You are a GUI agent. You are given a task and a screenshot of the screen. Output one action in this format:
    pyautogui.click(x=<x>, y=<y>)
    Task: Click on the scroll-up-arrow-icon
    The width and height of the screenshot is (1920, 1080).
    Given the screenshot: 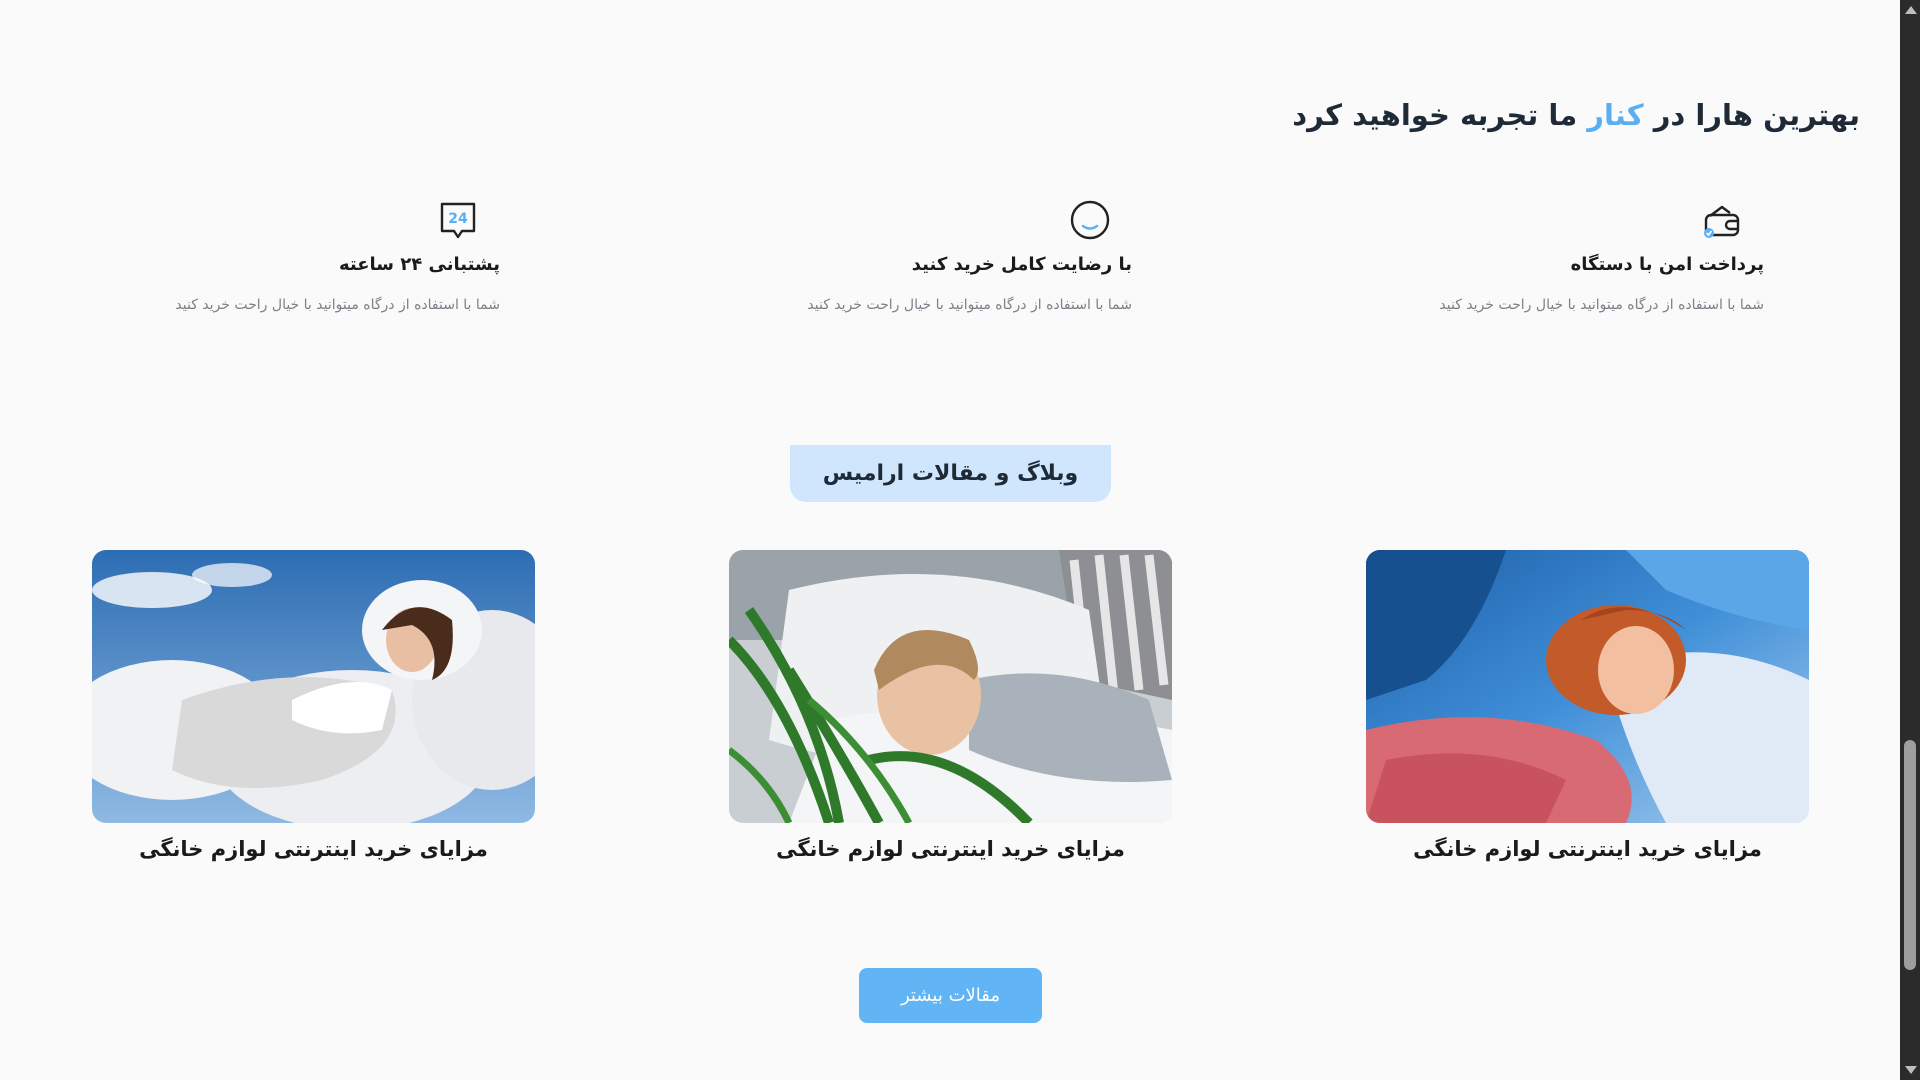 What is the action you would take?
    pyautogui.click(x=1911, y=10)
    